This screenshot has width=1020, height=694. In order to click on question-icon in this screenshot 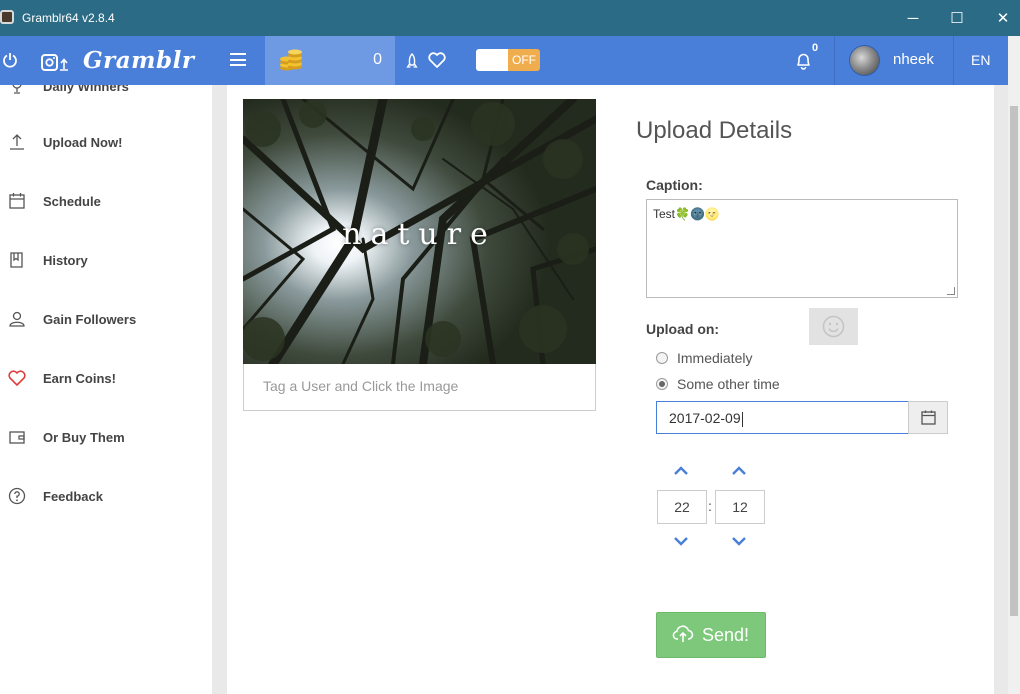, I will do `click(17, 496)`.